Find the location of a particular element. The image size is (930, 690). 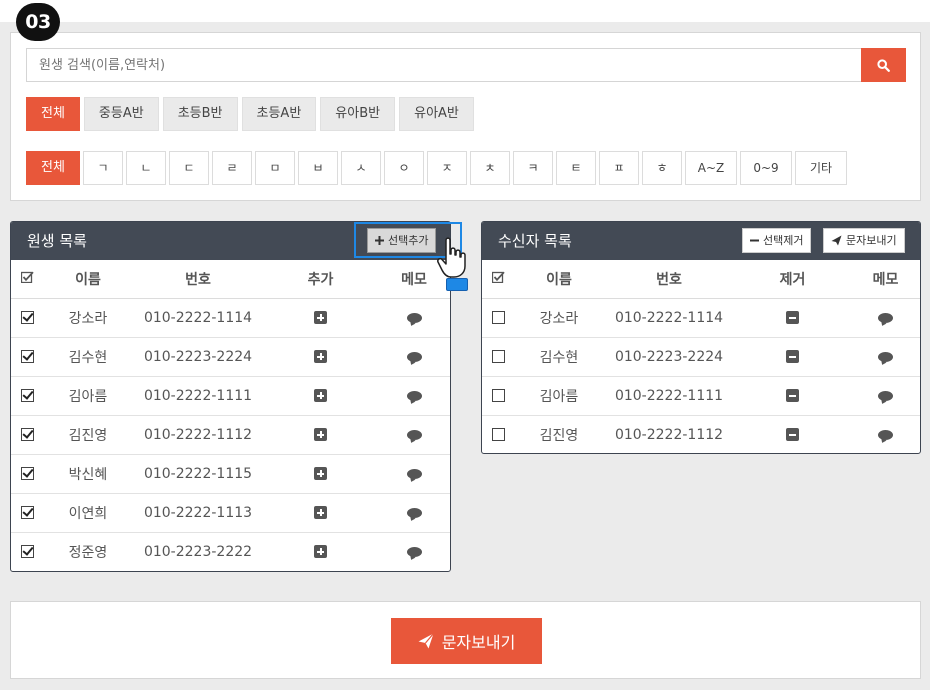

recipient-name: 김수현 is located at coordinates (559, 357).